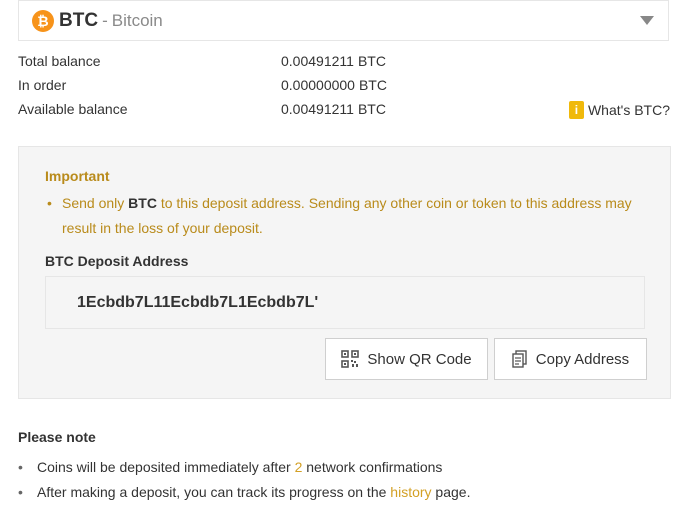 The height and width of the screenshot is (517, 676). Describe the element at coordinates (318, 85) in the screenshot. I see `in-order-amount: 0.00000000` at that location.